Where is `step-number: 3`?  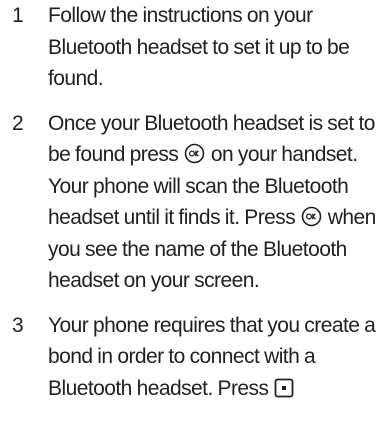
step-number: 3 is located at coordinates (18, 325).